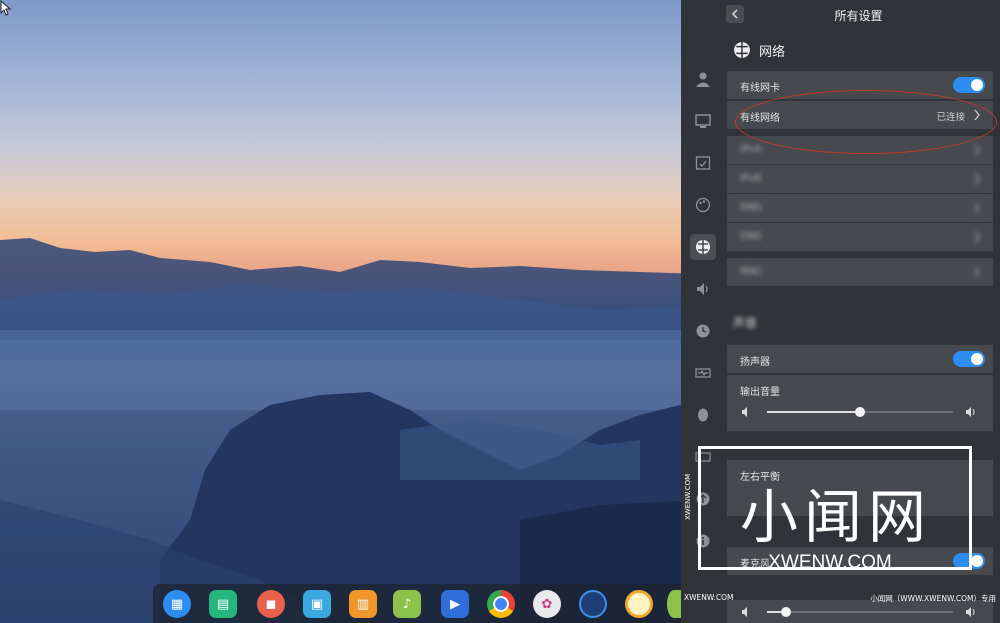 The width and height of the screenshot is (1000, 623). I want to click on sound-section-header: 声音, so click(745, 323).